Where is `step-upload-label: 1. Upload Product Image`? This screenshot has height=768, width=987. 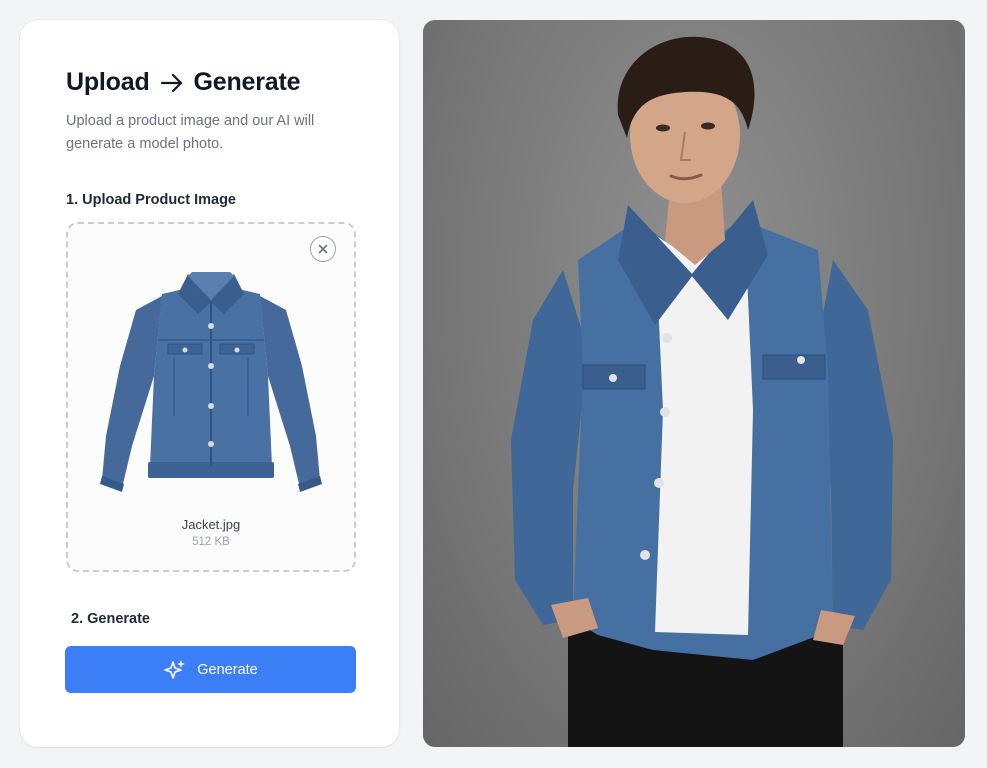 step-upload-label: 1. Upload Product Image is located at coordinates (151, 200).